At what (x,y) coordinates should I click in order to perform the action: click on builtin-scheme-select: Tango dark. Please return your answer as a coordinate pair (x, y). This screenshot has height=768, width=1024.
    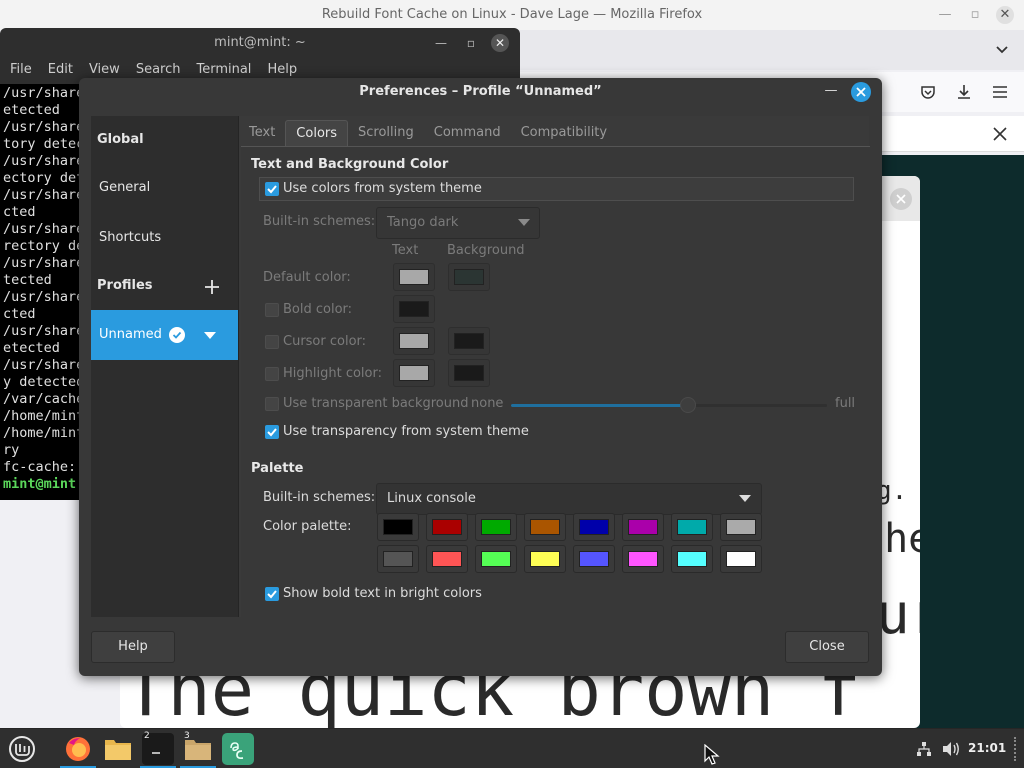
    Looking at the image, I should click on (458, 223).